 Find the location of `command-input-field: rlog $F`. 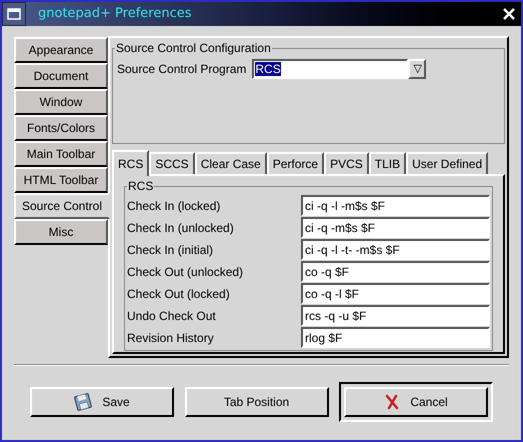

command-input-field: rlog $F is located at coordinates (395, 337).